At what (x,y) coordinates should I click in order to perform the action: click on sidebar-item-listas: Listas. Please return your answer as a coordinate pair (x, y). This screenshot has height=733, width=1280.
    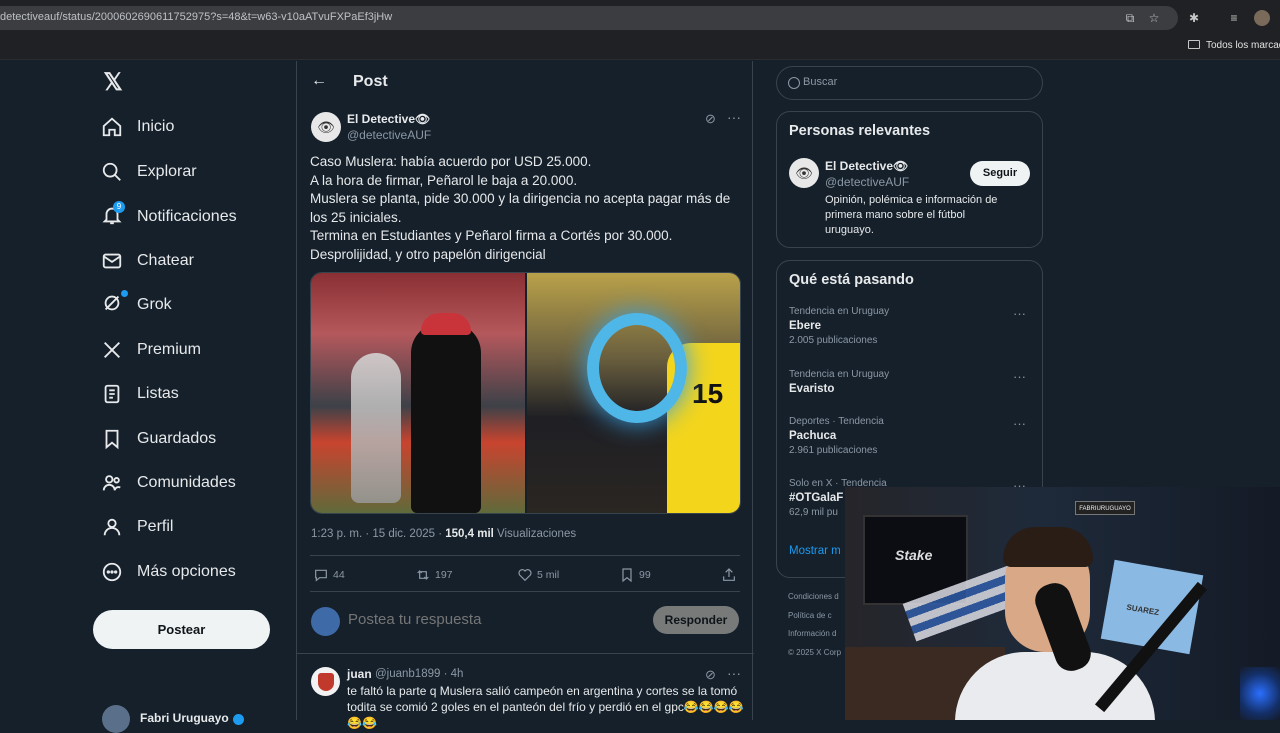
    Looking at the image, I should click on (136, 394).